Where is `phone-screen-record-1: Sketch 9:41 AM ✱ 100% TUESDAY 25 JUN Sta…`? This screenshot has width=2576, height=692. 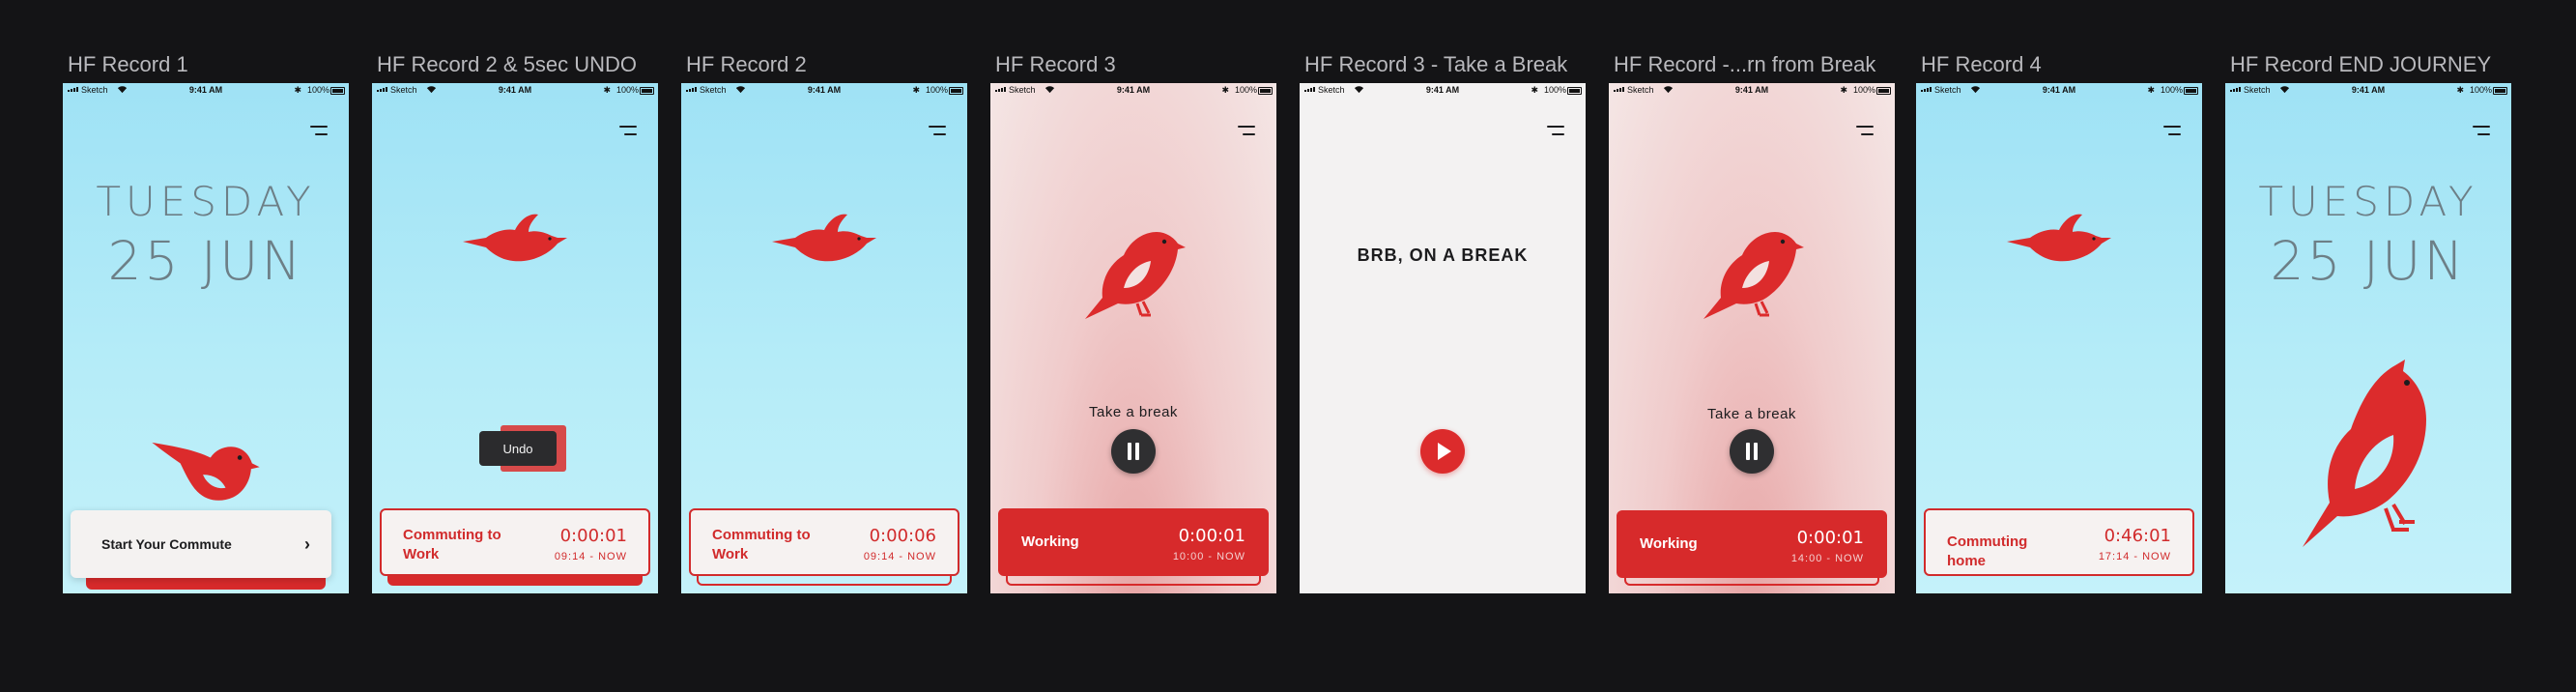
phone-screen-record-1: Sketch 9:41 AM ✱ 100% TUESDAY 25 JUN Sta… is located at coordinates (206, 338).